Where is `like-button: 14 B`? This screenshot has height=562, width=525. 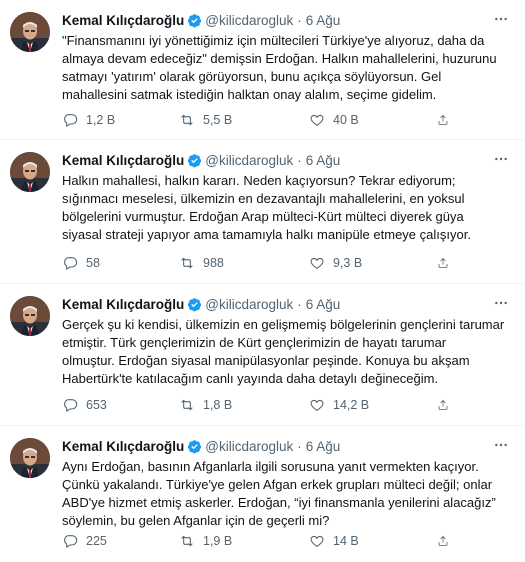
like-button: 14 B is located at coordinates (373, 541).